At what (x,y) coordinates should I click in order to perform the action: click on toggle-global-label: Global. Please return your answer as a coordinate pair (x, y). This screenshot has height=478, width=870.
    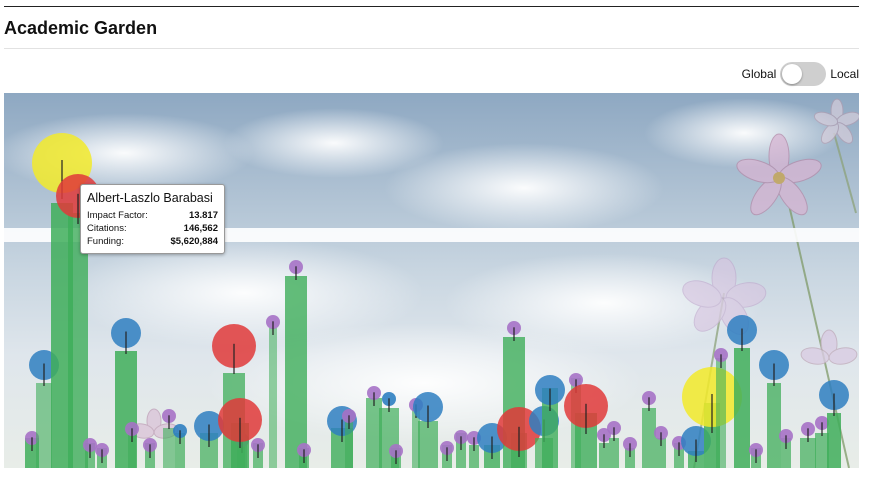
    Looking at the image, I should click on (759, 74).